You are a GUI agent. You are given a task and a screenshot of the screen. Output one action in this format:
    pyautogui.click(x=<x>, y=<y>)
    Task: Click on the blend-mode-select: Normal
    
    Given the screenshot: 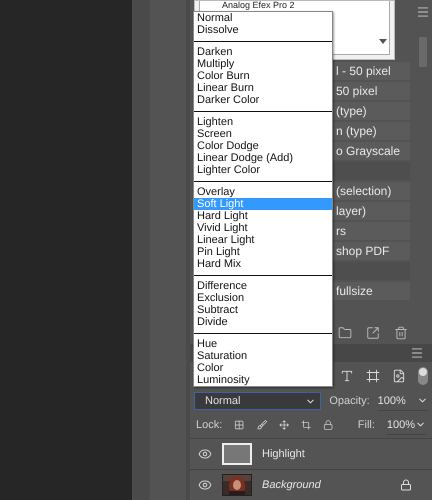 What is the action you would take?
    pyautogui.click(x=258, y=401)
    